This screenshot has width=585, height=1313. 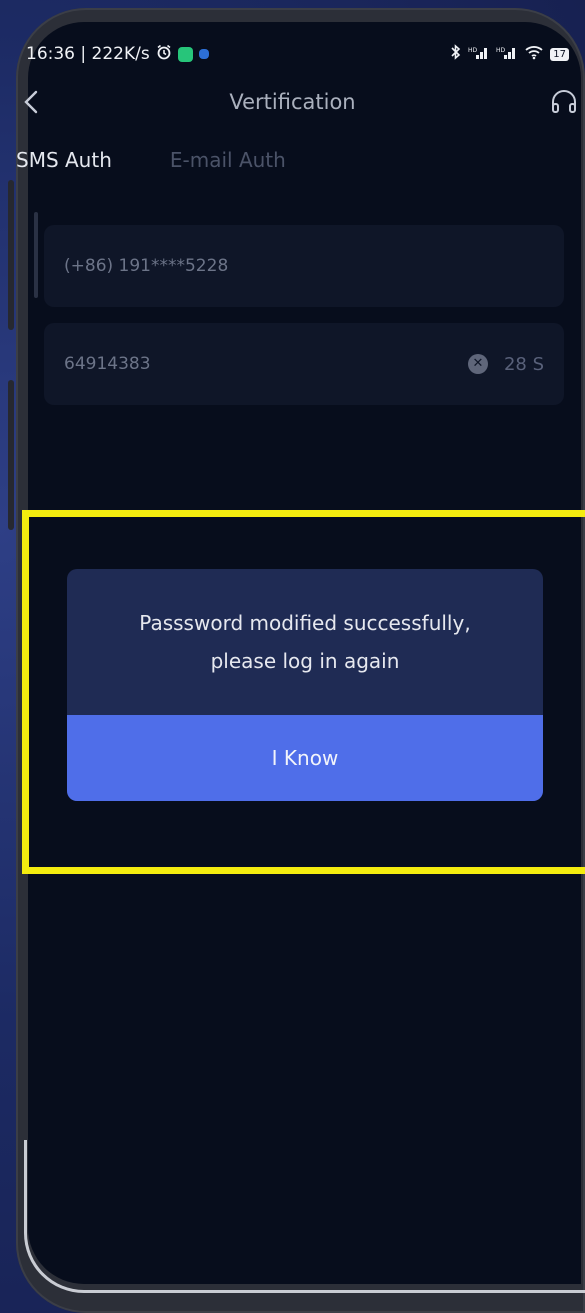 What do you see at coordinates (304, 364) in the screenshot?
I see `verification-code-input: 64914383 ✕ 28 S` at bounding box center [304, 364].